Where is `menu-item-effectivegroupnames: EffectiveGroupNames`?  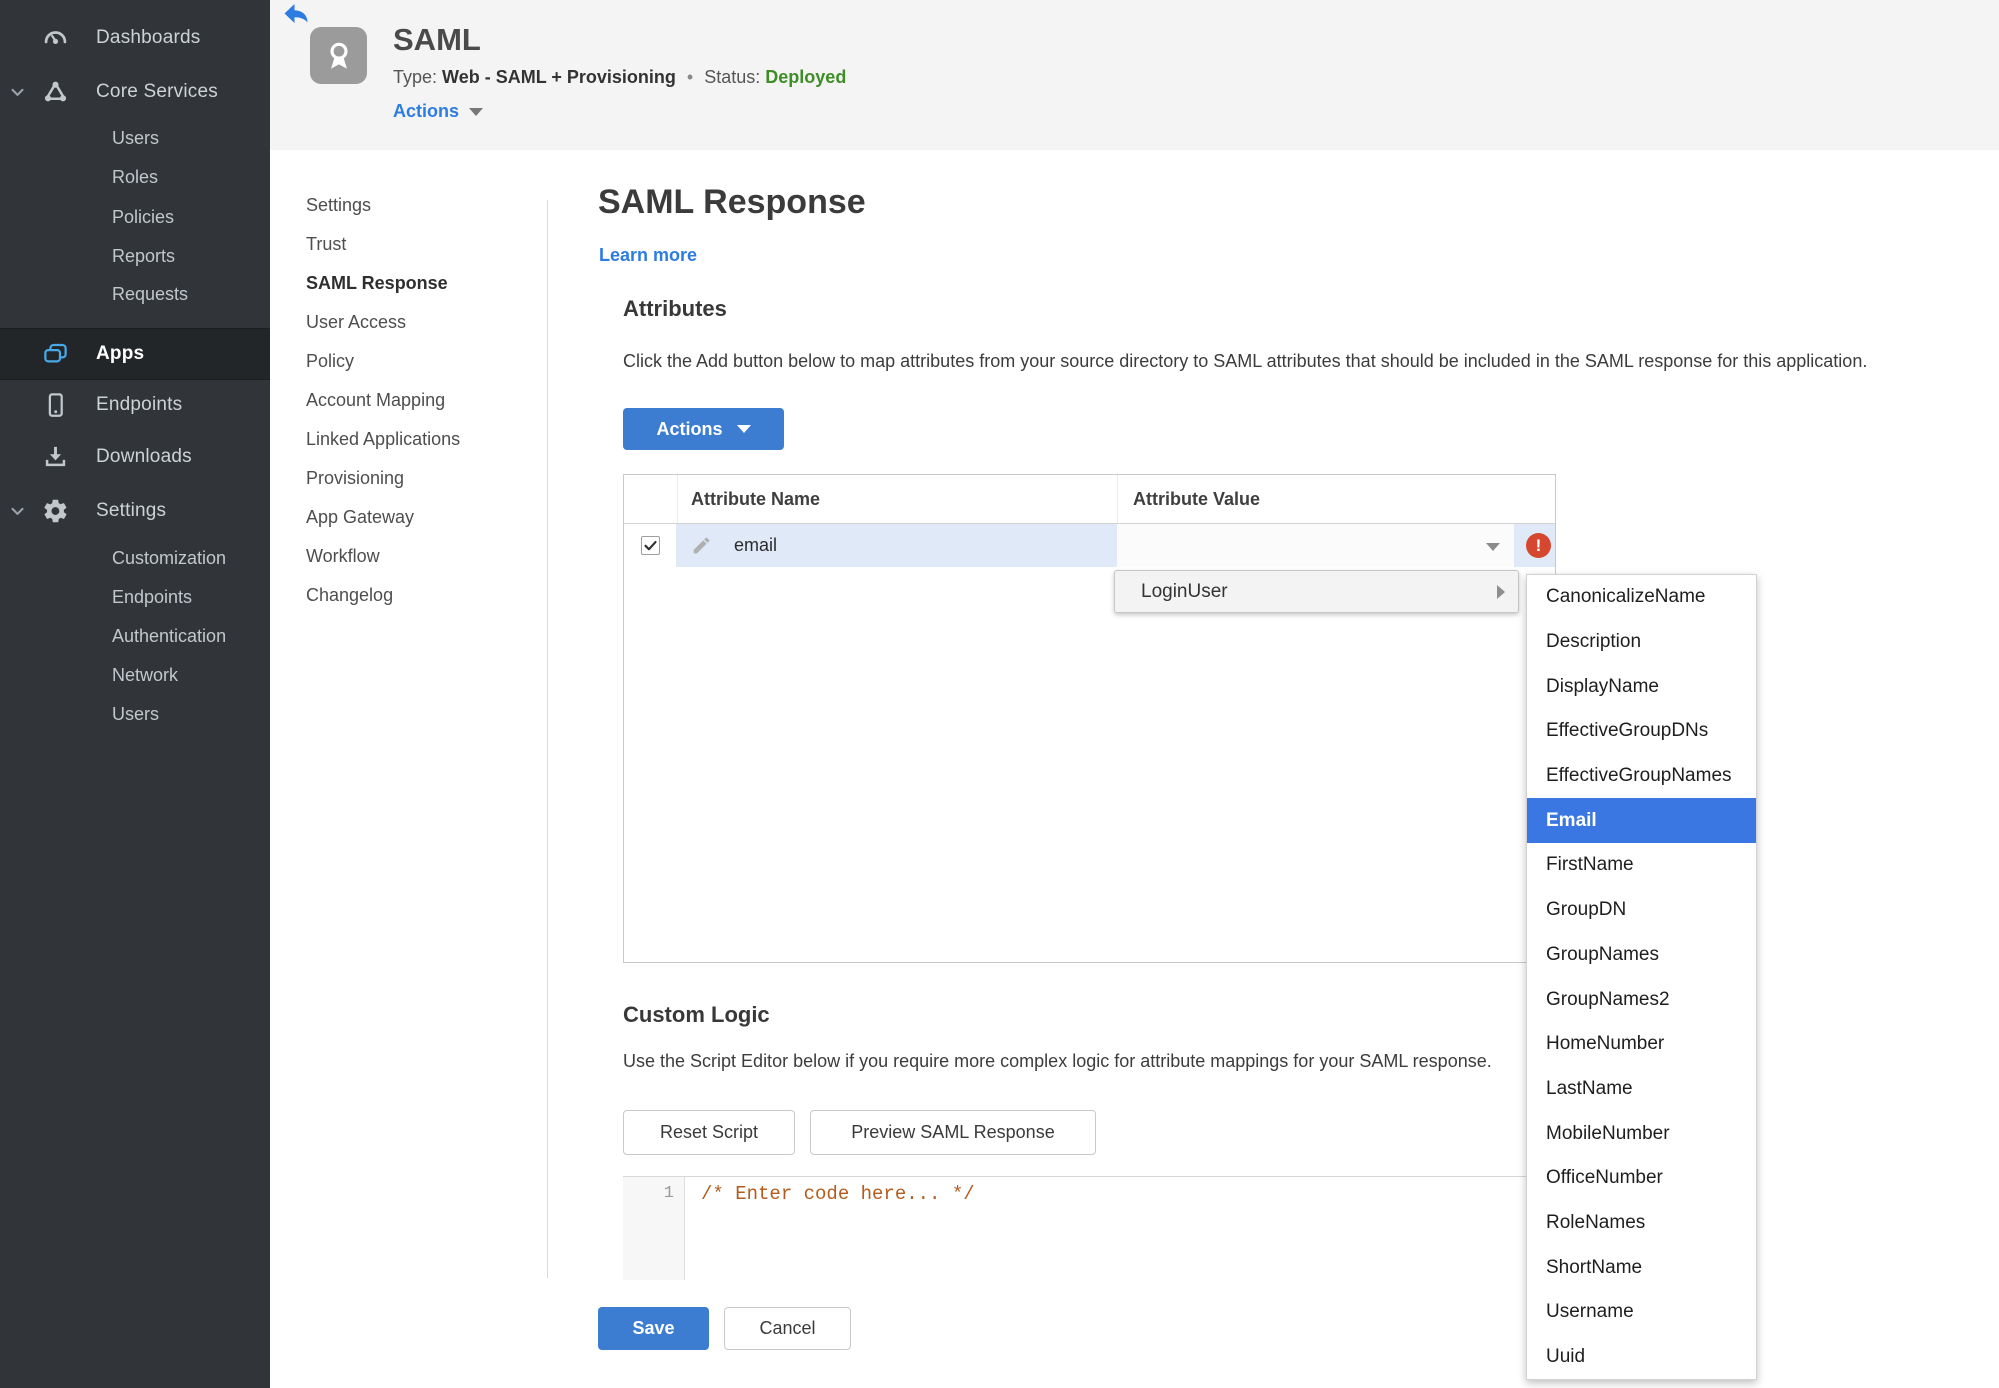 menu-item-effectivegroupnames: EffectiveGroupNames is located at coordinates (1641, 776).